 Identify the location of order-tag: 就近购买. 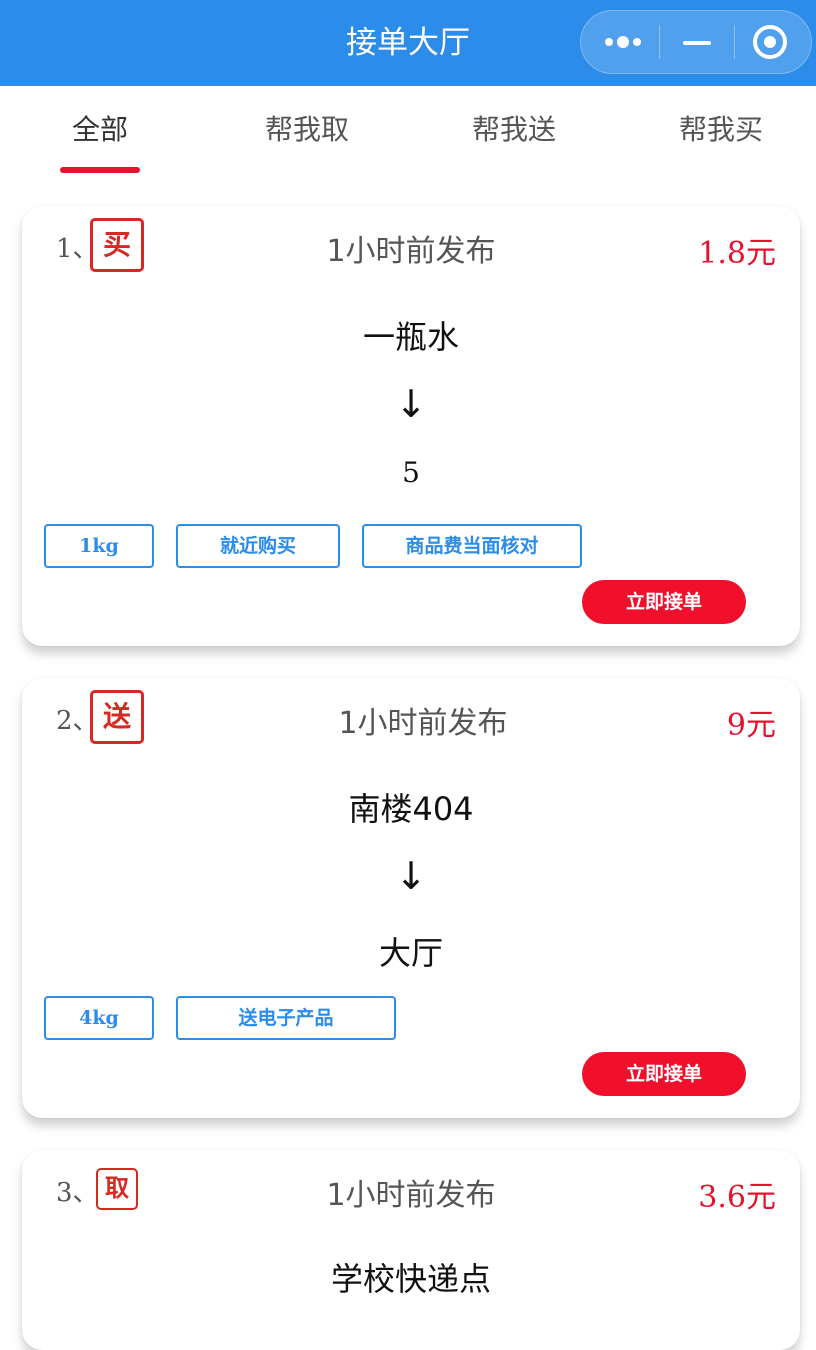
(258, 546).